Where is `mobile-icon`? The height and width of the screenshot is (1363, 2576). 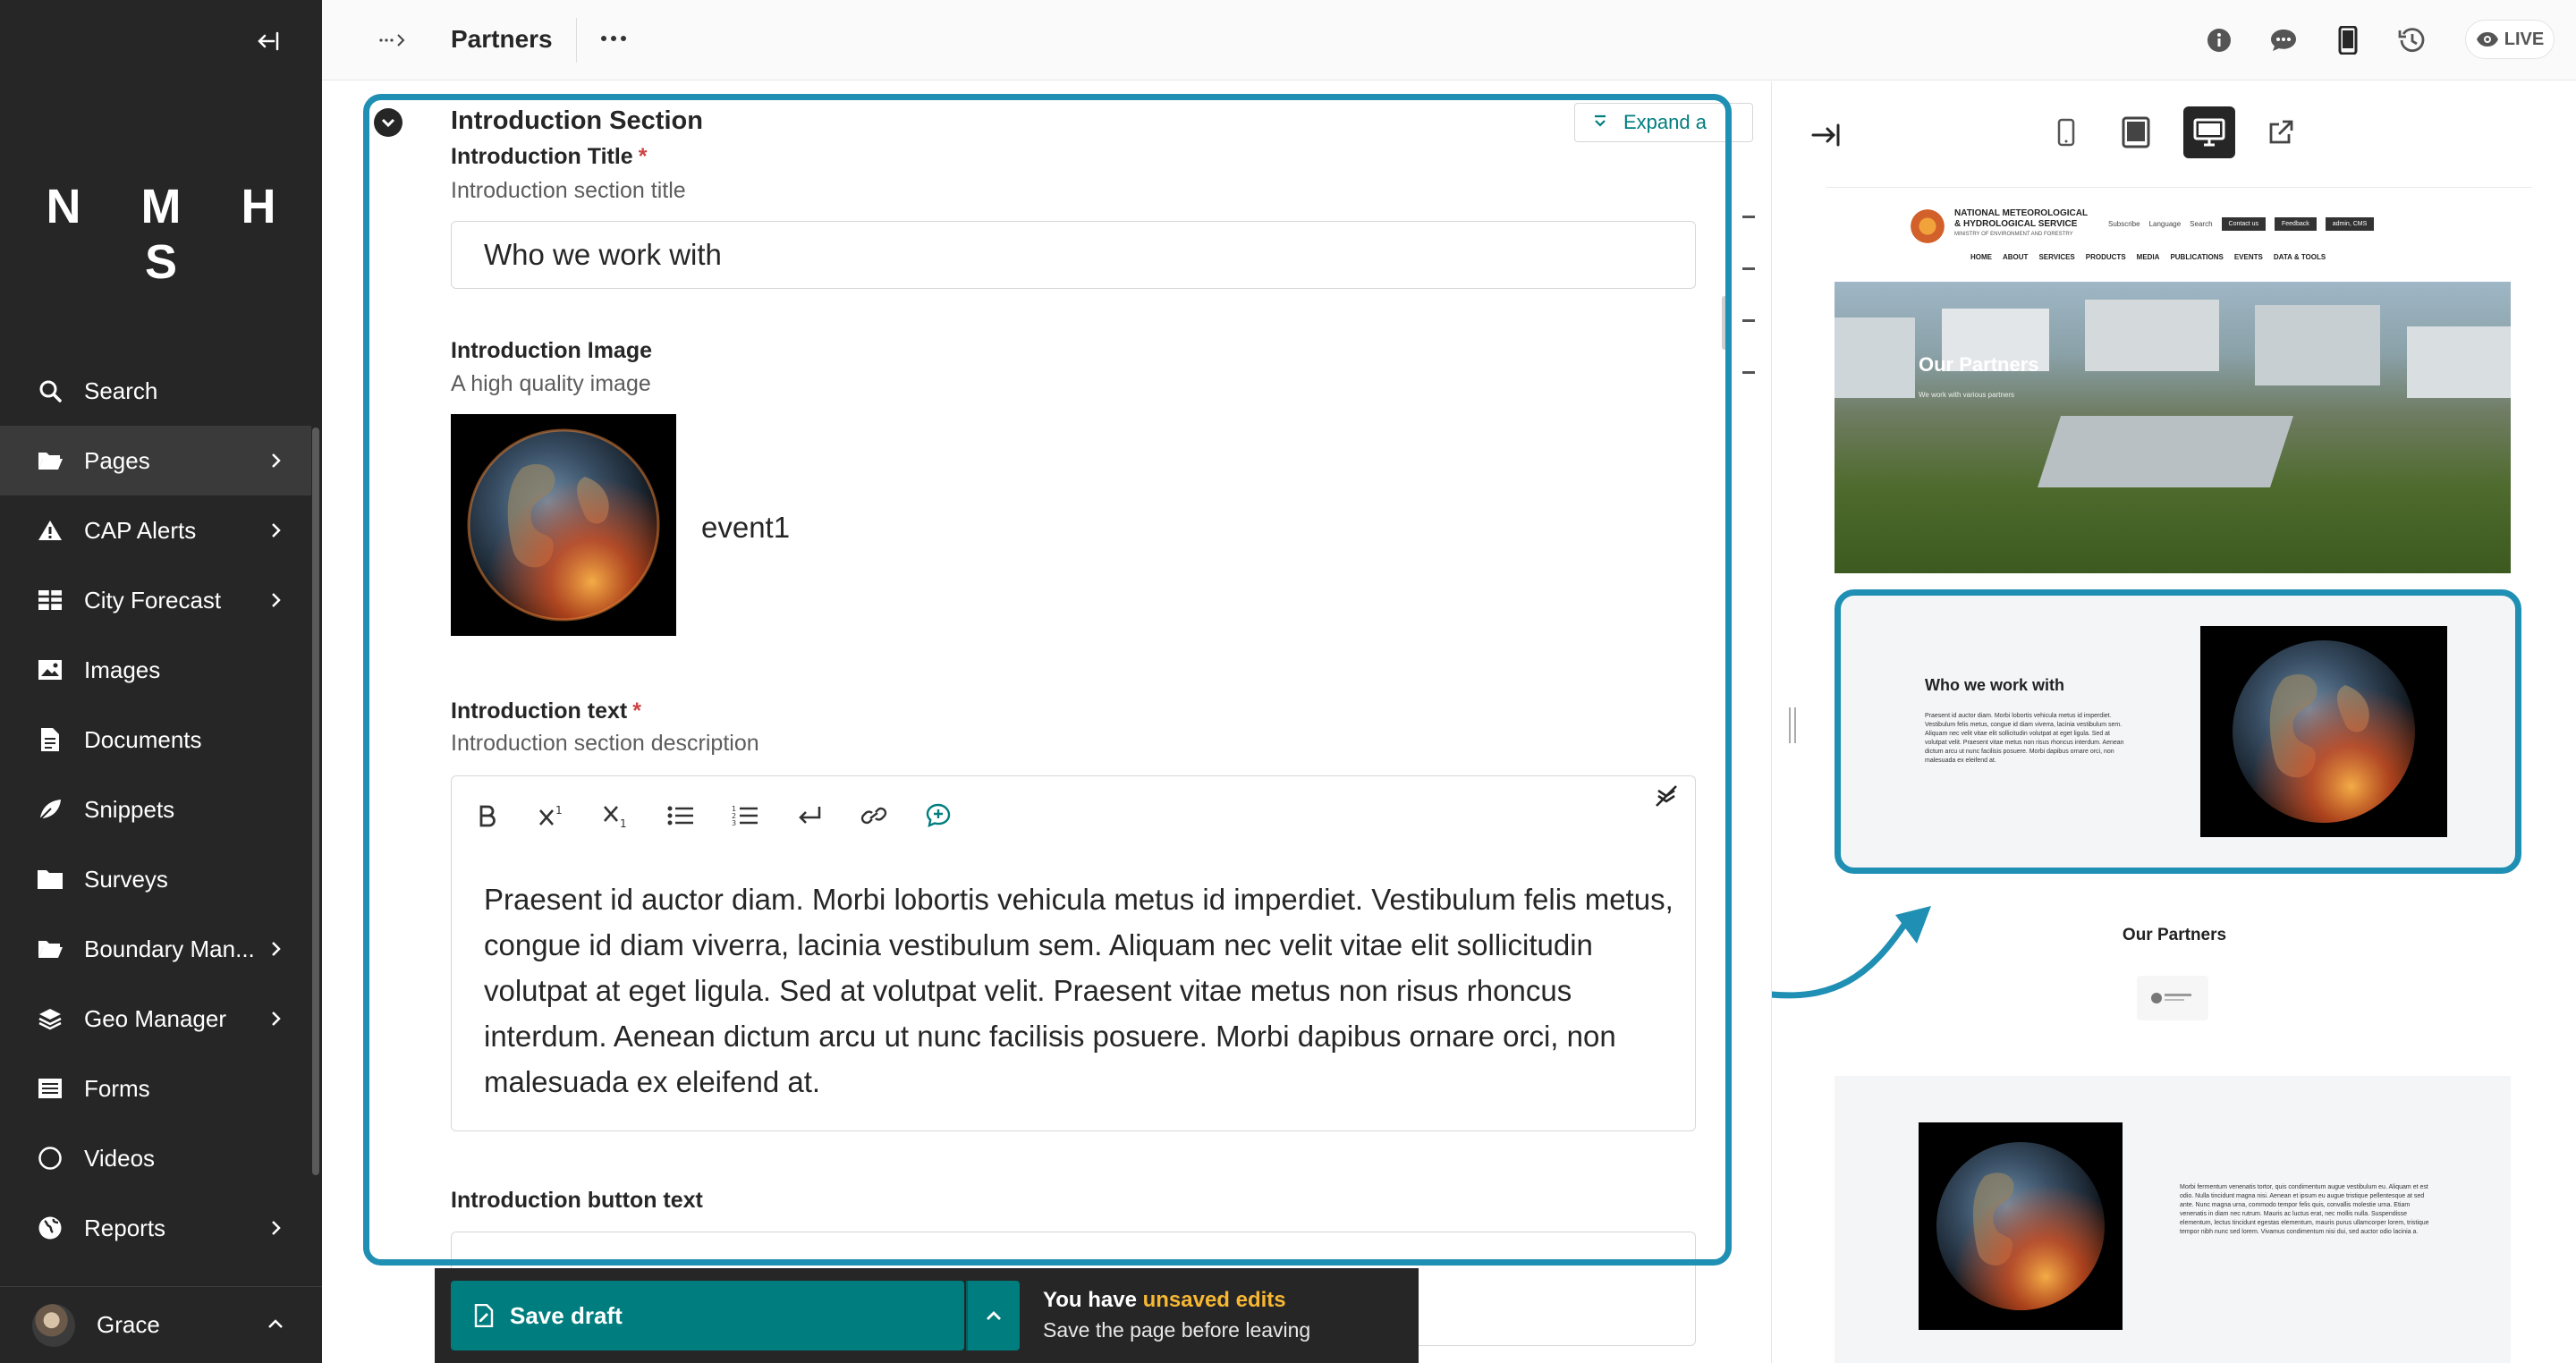 mobile-icon is located at coordinates (2348, 41).